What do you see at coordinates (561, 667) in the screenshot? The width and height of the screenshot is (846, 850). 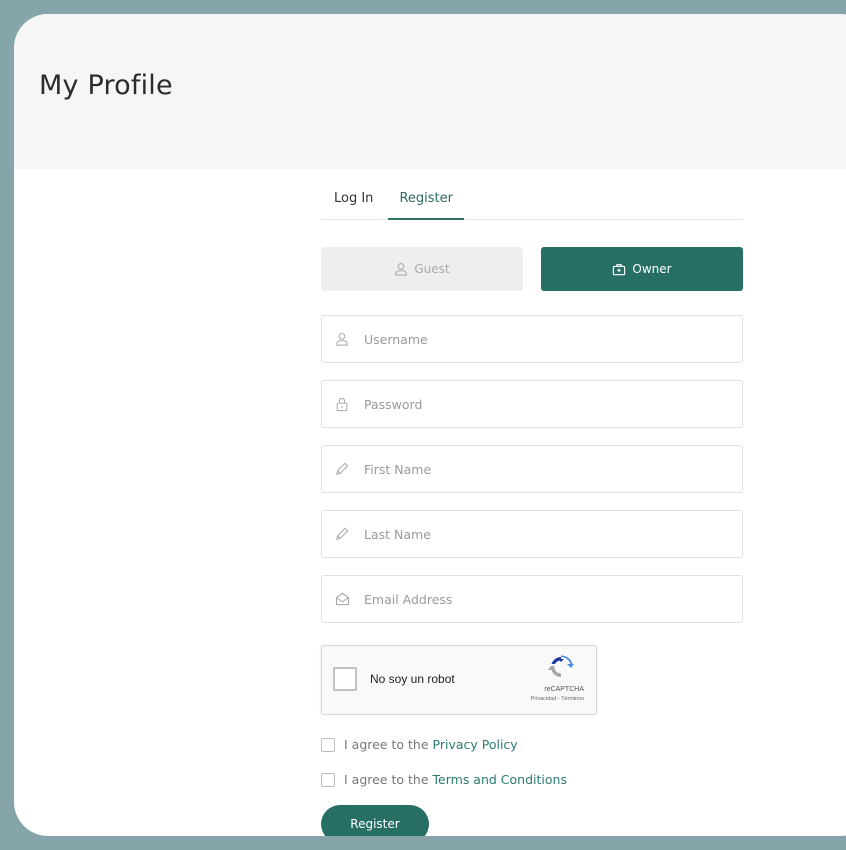 I see `recaptcha-logo-icon` at bounding box center [561, 667].